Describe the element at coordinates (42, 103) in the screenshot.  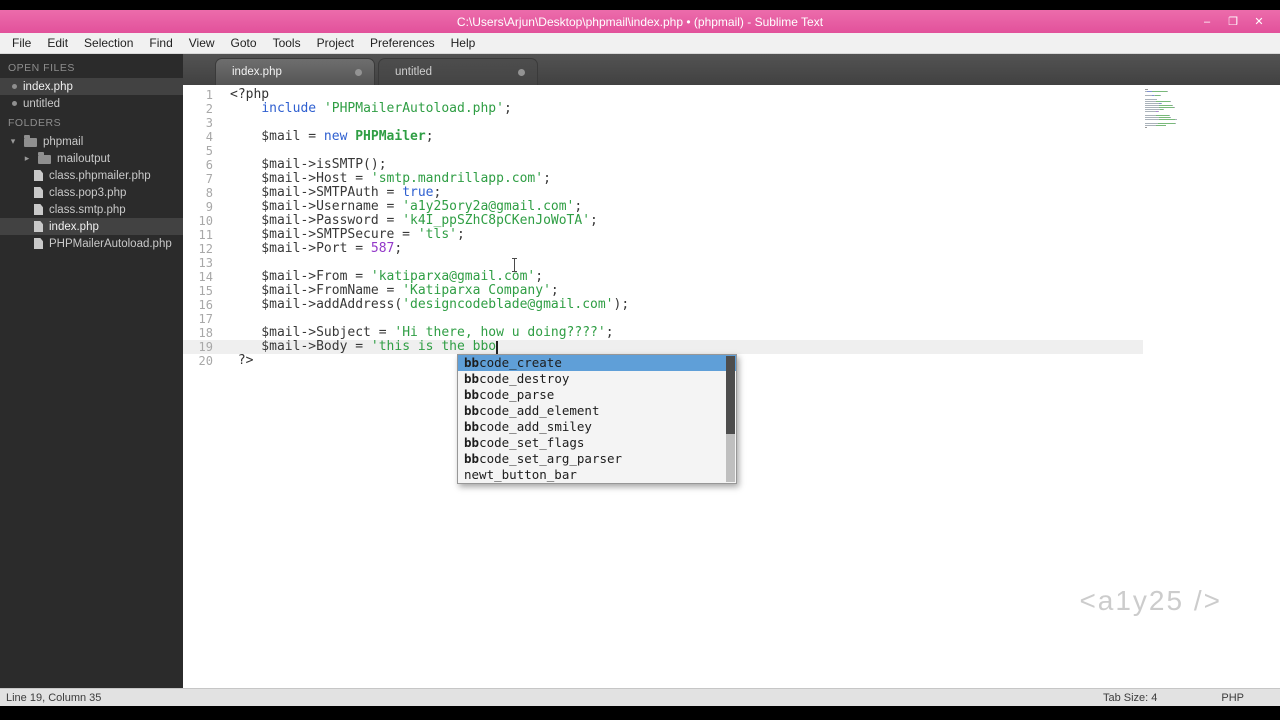
I see `open-file-label: untitled` at that location.